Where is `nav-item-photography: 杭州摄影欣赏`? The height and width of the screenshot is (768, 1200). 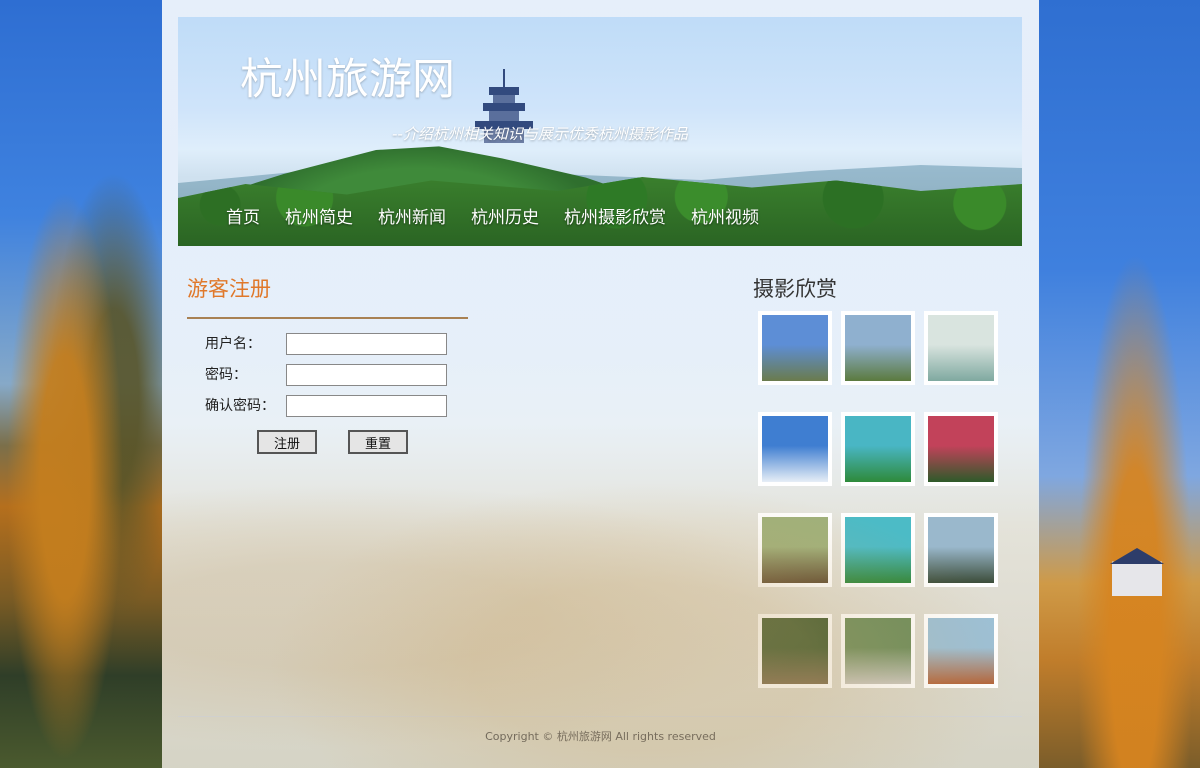
nav-item-photography: 杭州摄影欣赏 is located at coordinates (615, 215).